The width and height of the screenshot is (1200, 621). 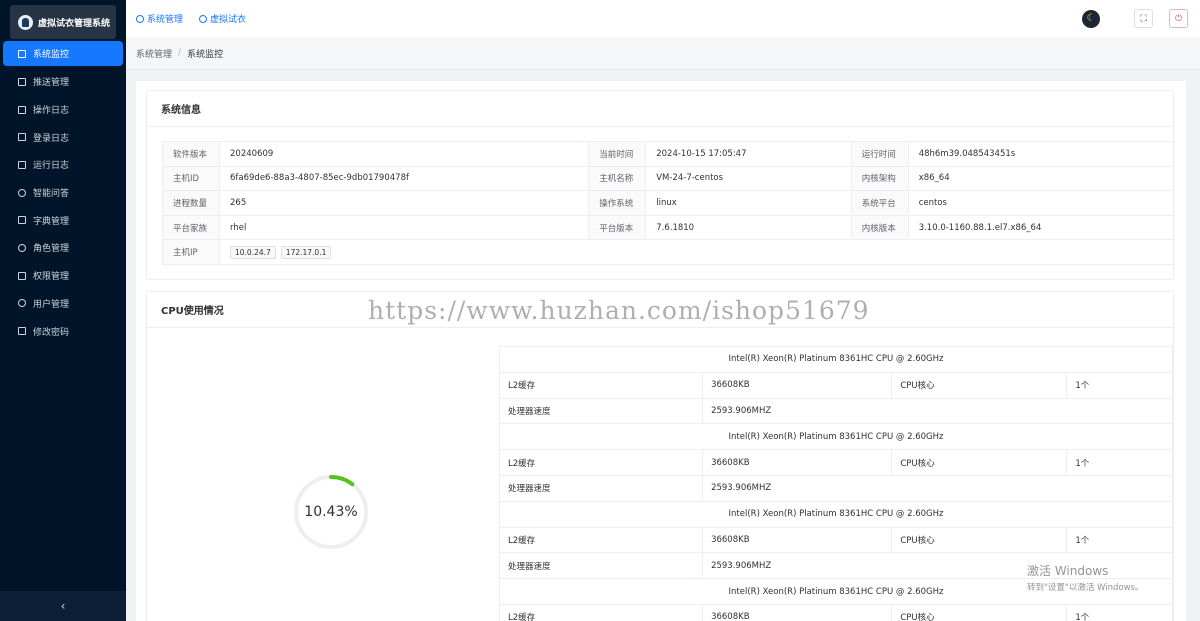 What do you see at coordinates (140, 18) in the screenshot?
I see `gear-icon` at bounding box center [140, 18].